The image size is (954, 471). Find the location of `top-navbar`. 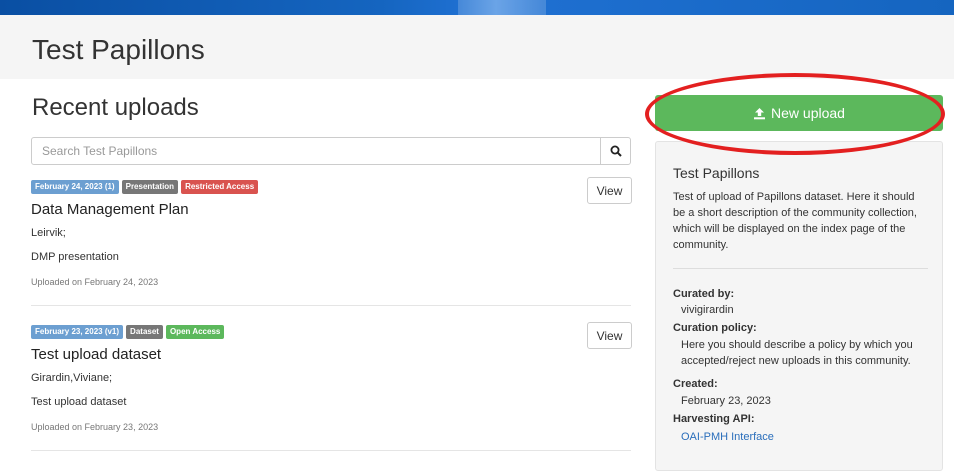

top-navbar is located at coordinates (477, 7).